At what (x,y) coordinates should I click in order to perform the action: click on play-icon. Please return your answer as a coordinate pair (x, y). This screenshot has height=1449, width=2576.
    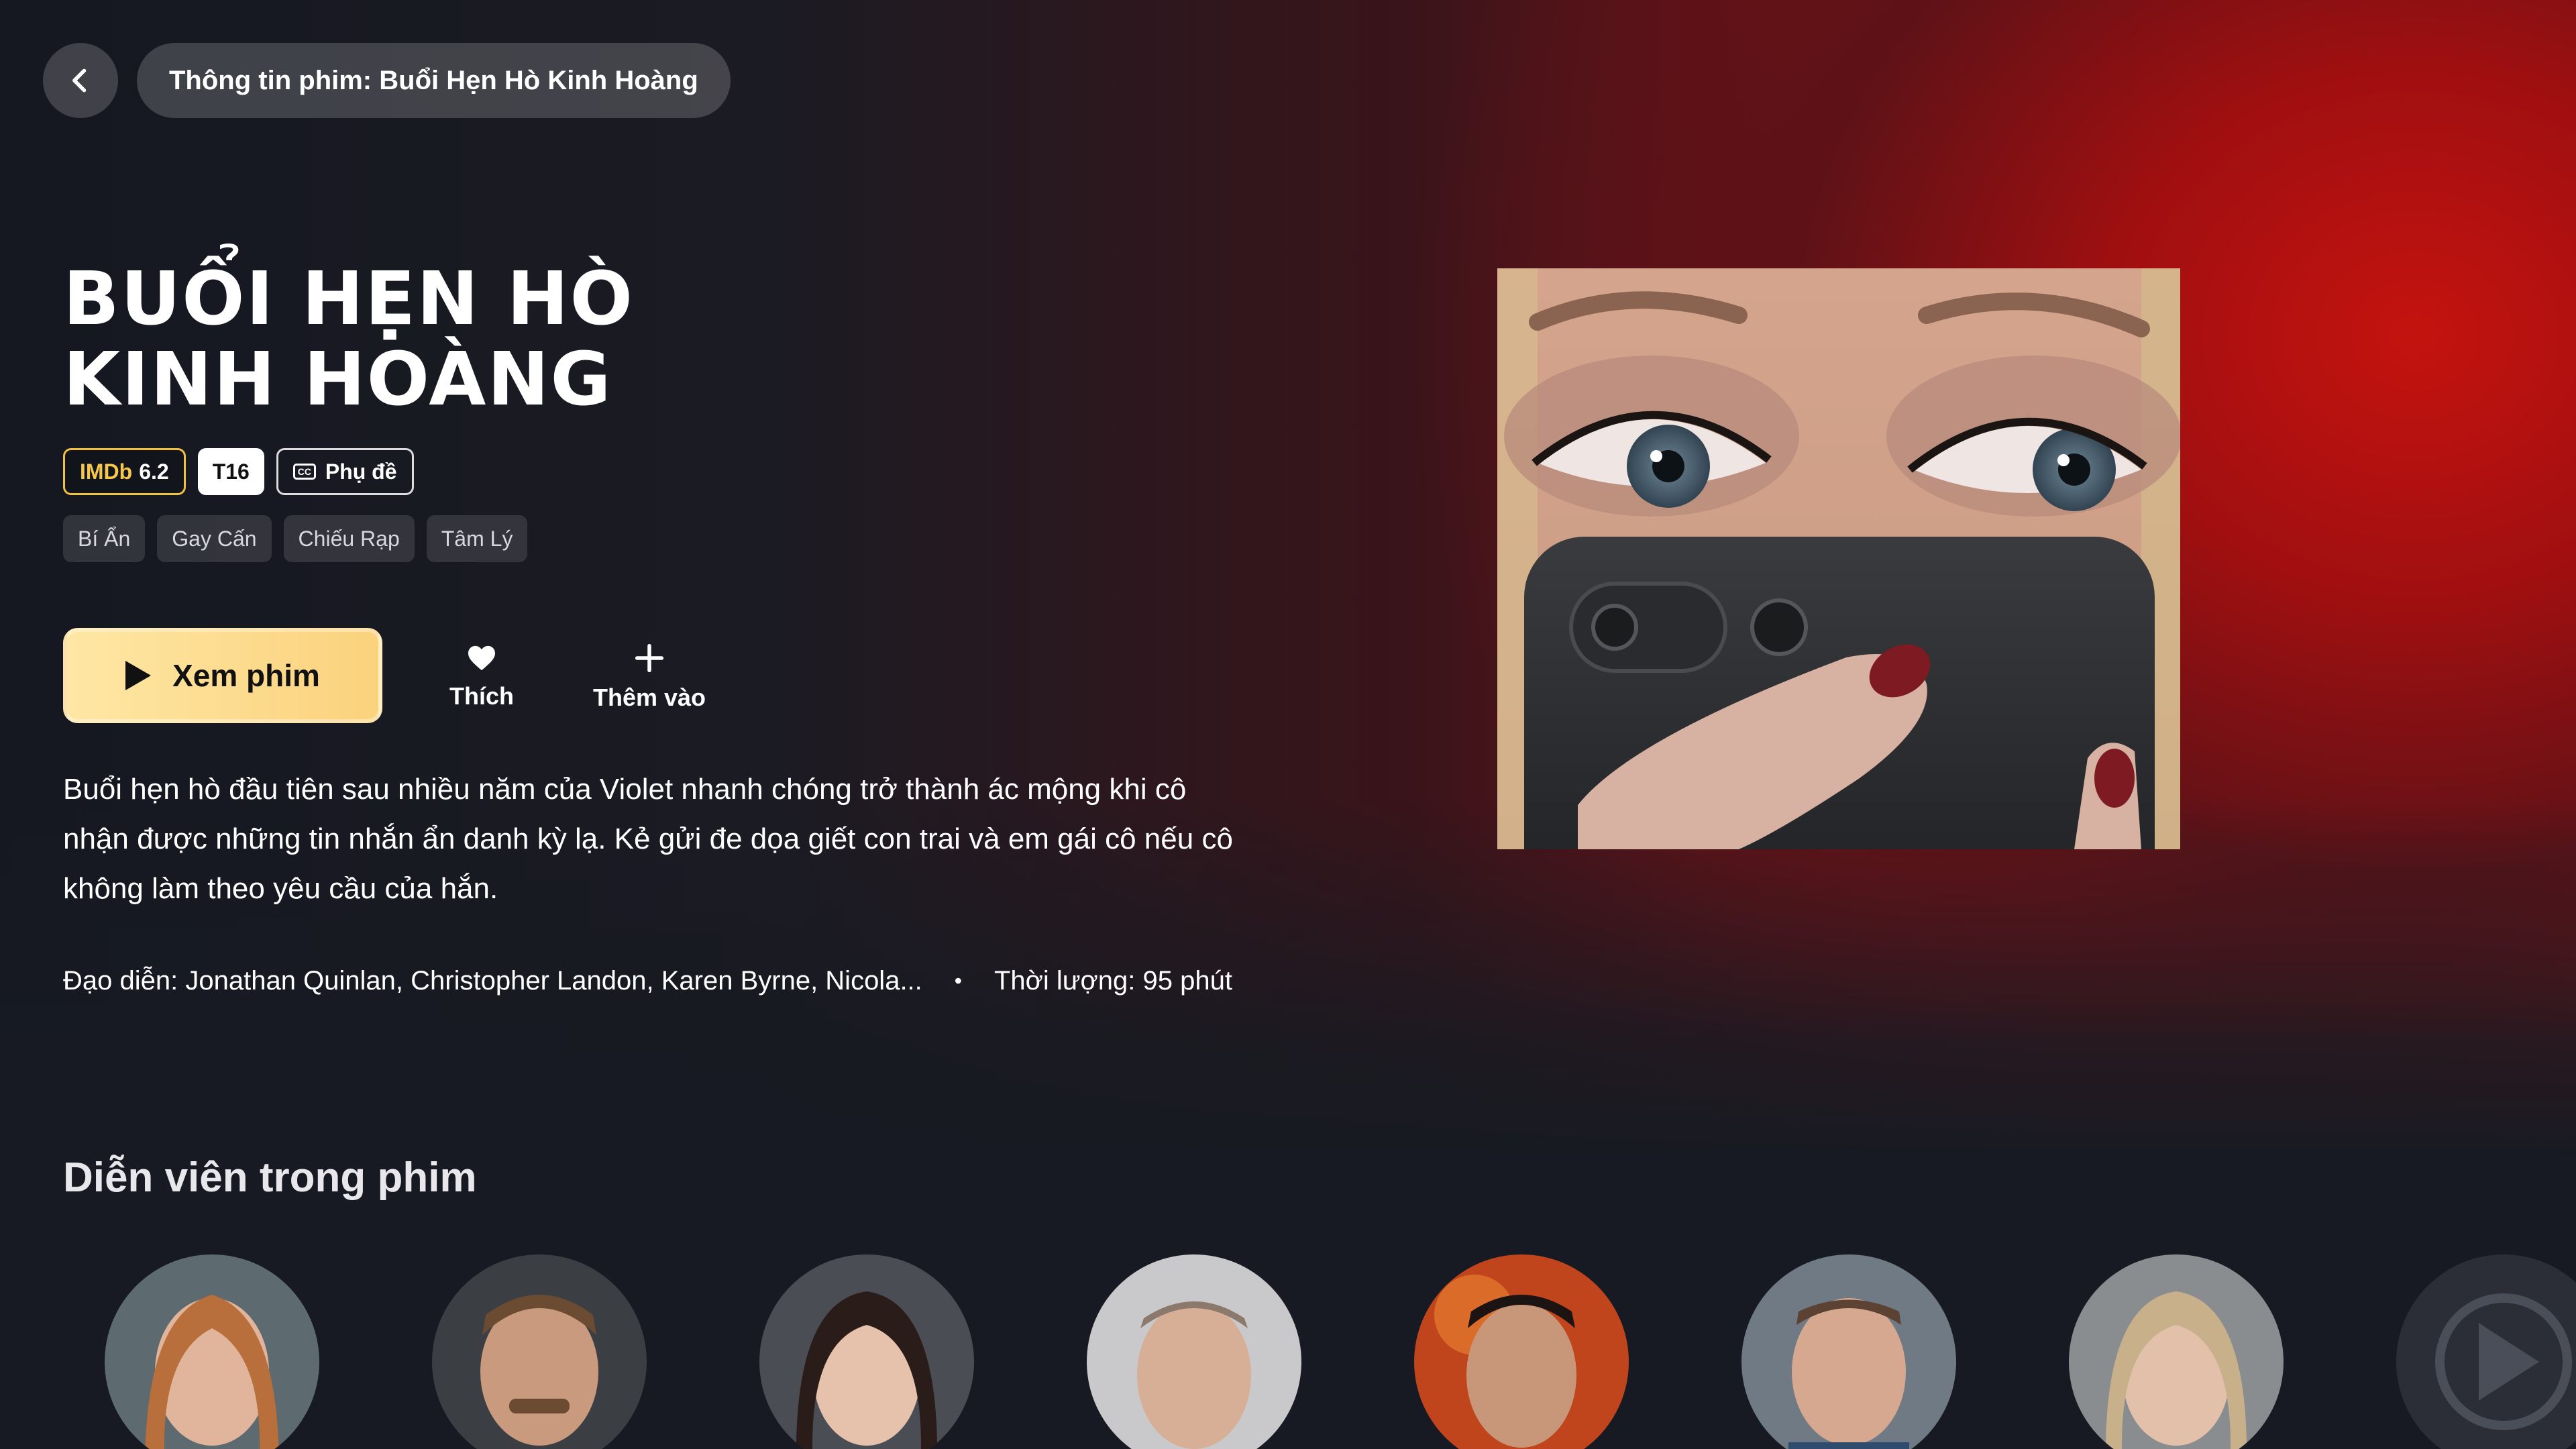
    Looking at the image, I should click on (138, 675).